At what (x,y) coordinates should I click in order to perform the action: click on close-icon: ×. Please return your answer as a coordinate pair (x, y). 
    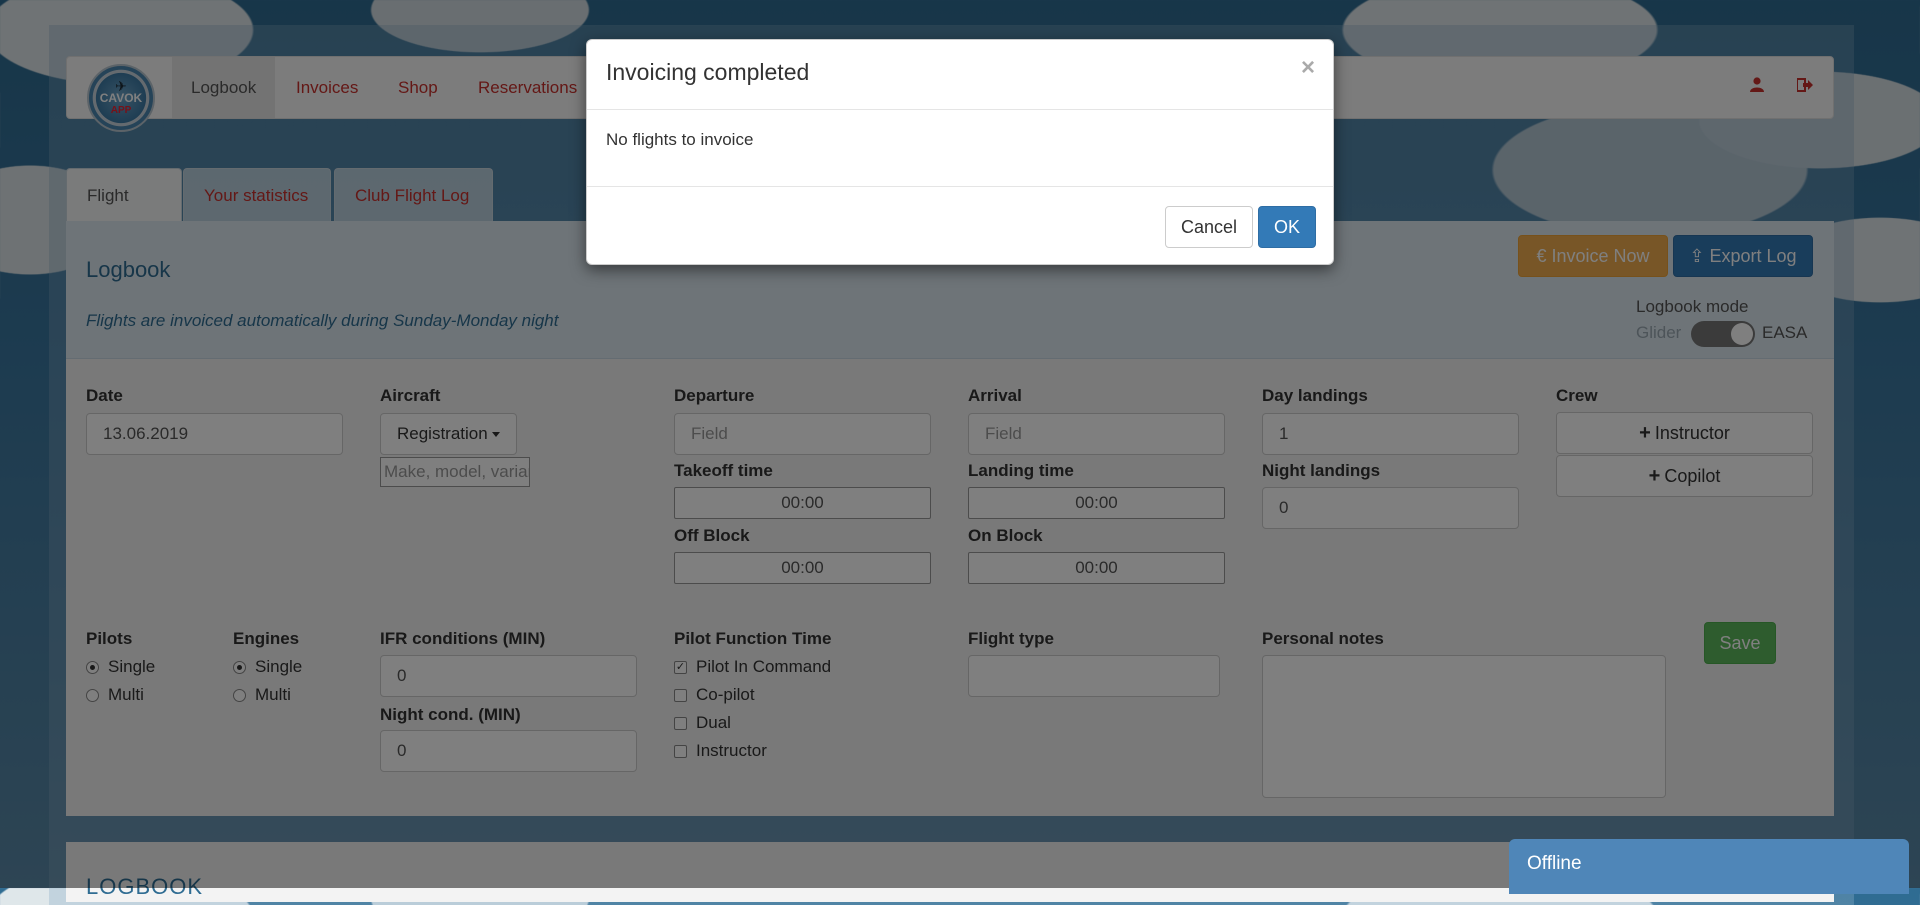
    Looking at the image, I should click on (1308, 68).